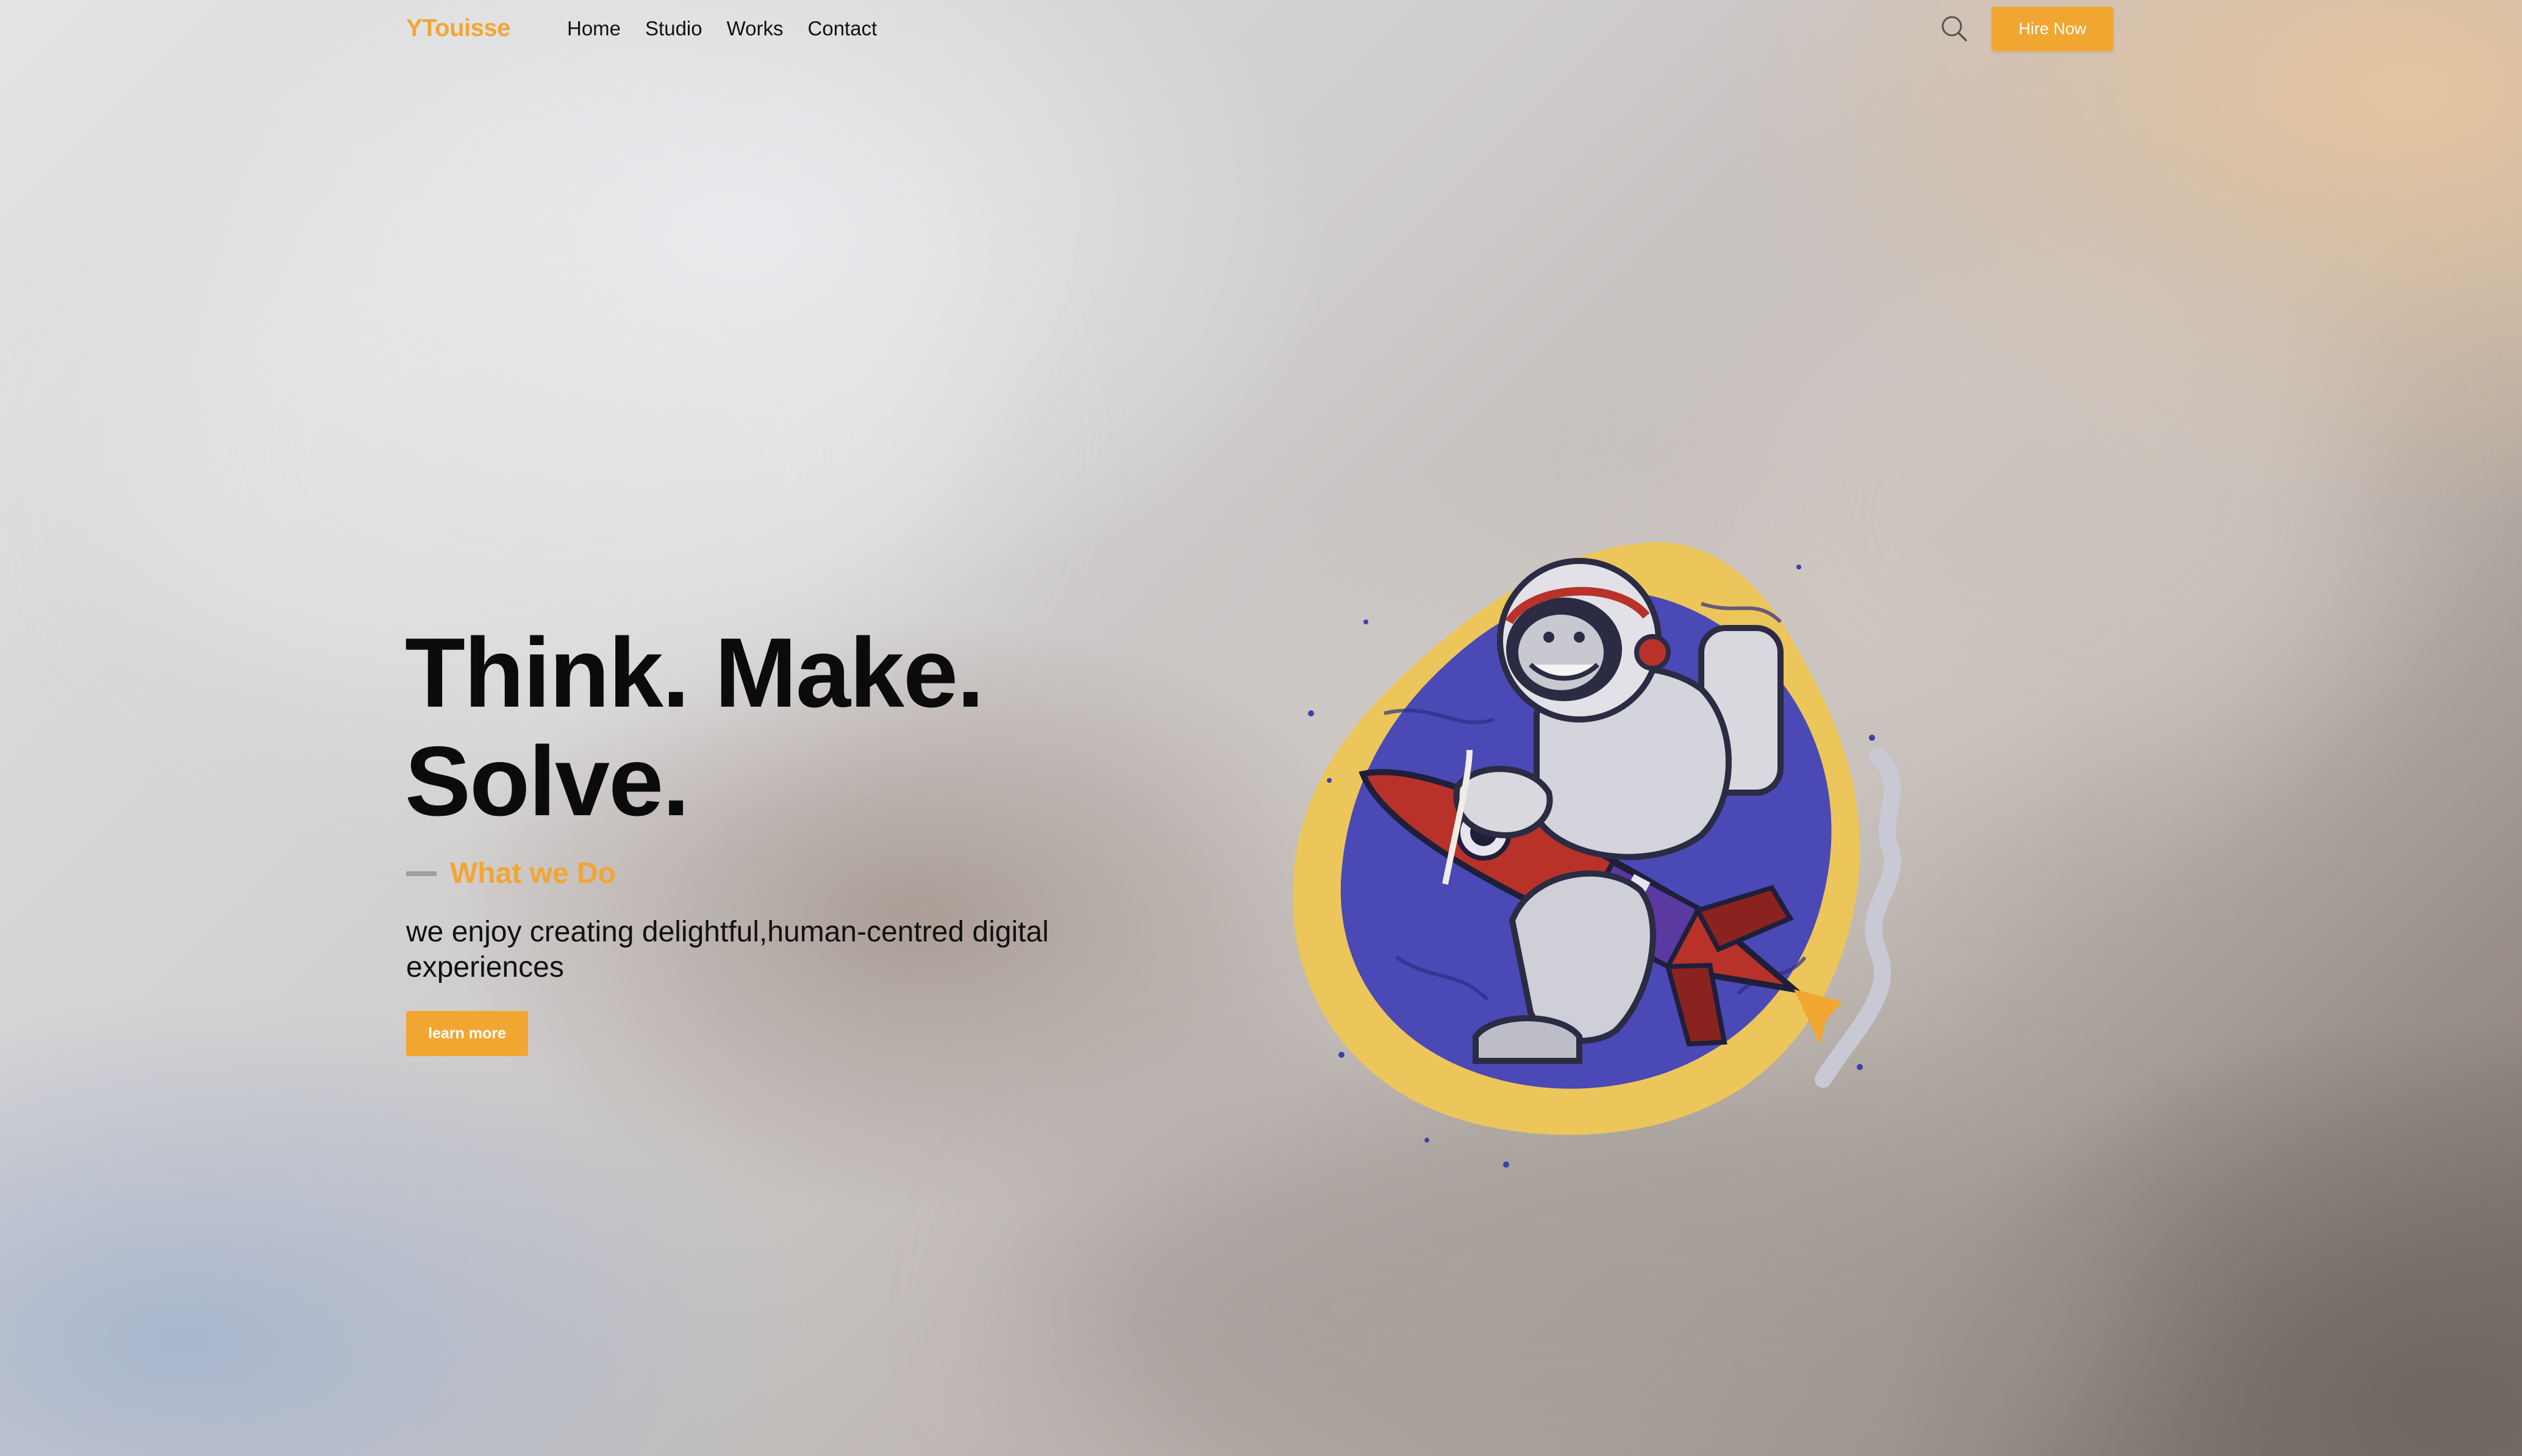  I want to click on section-label-text: What we Do, so click(533, 873).